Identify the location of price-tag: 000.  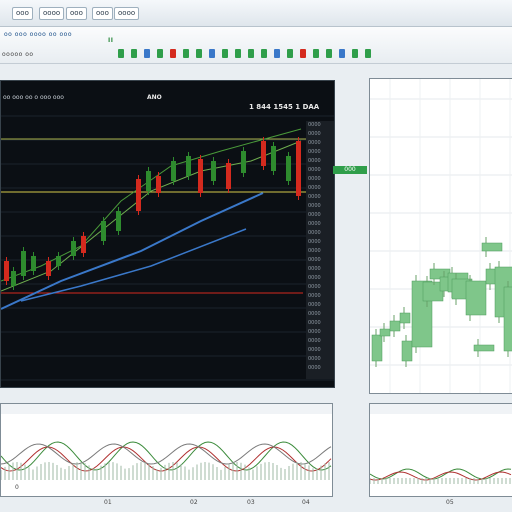
(350, 170).